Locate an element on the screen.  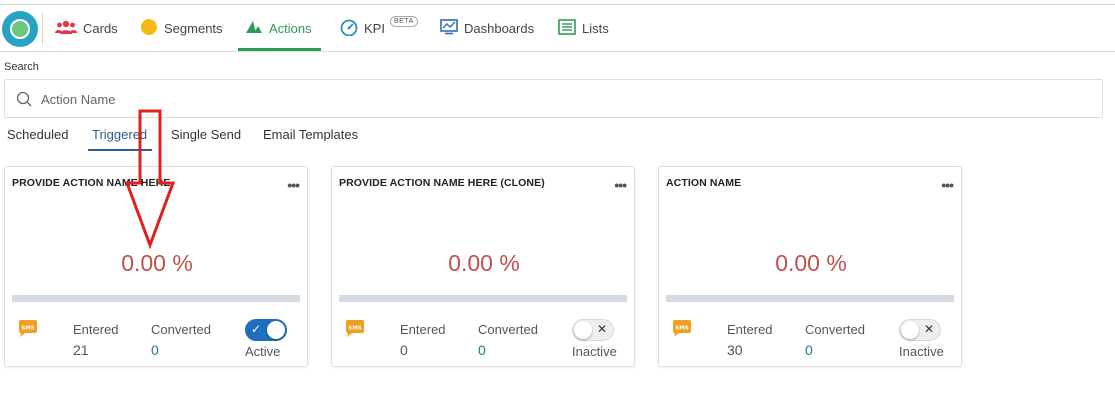
tab-scheduled: Scheduled is located at coordinates (37, 134).